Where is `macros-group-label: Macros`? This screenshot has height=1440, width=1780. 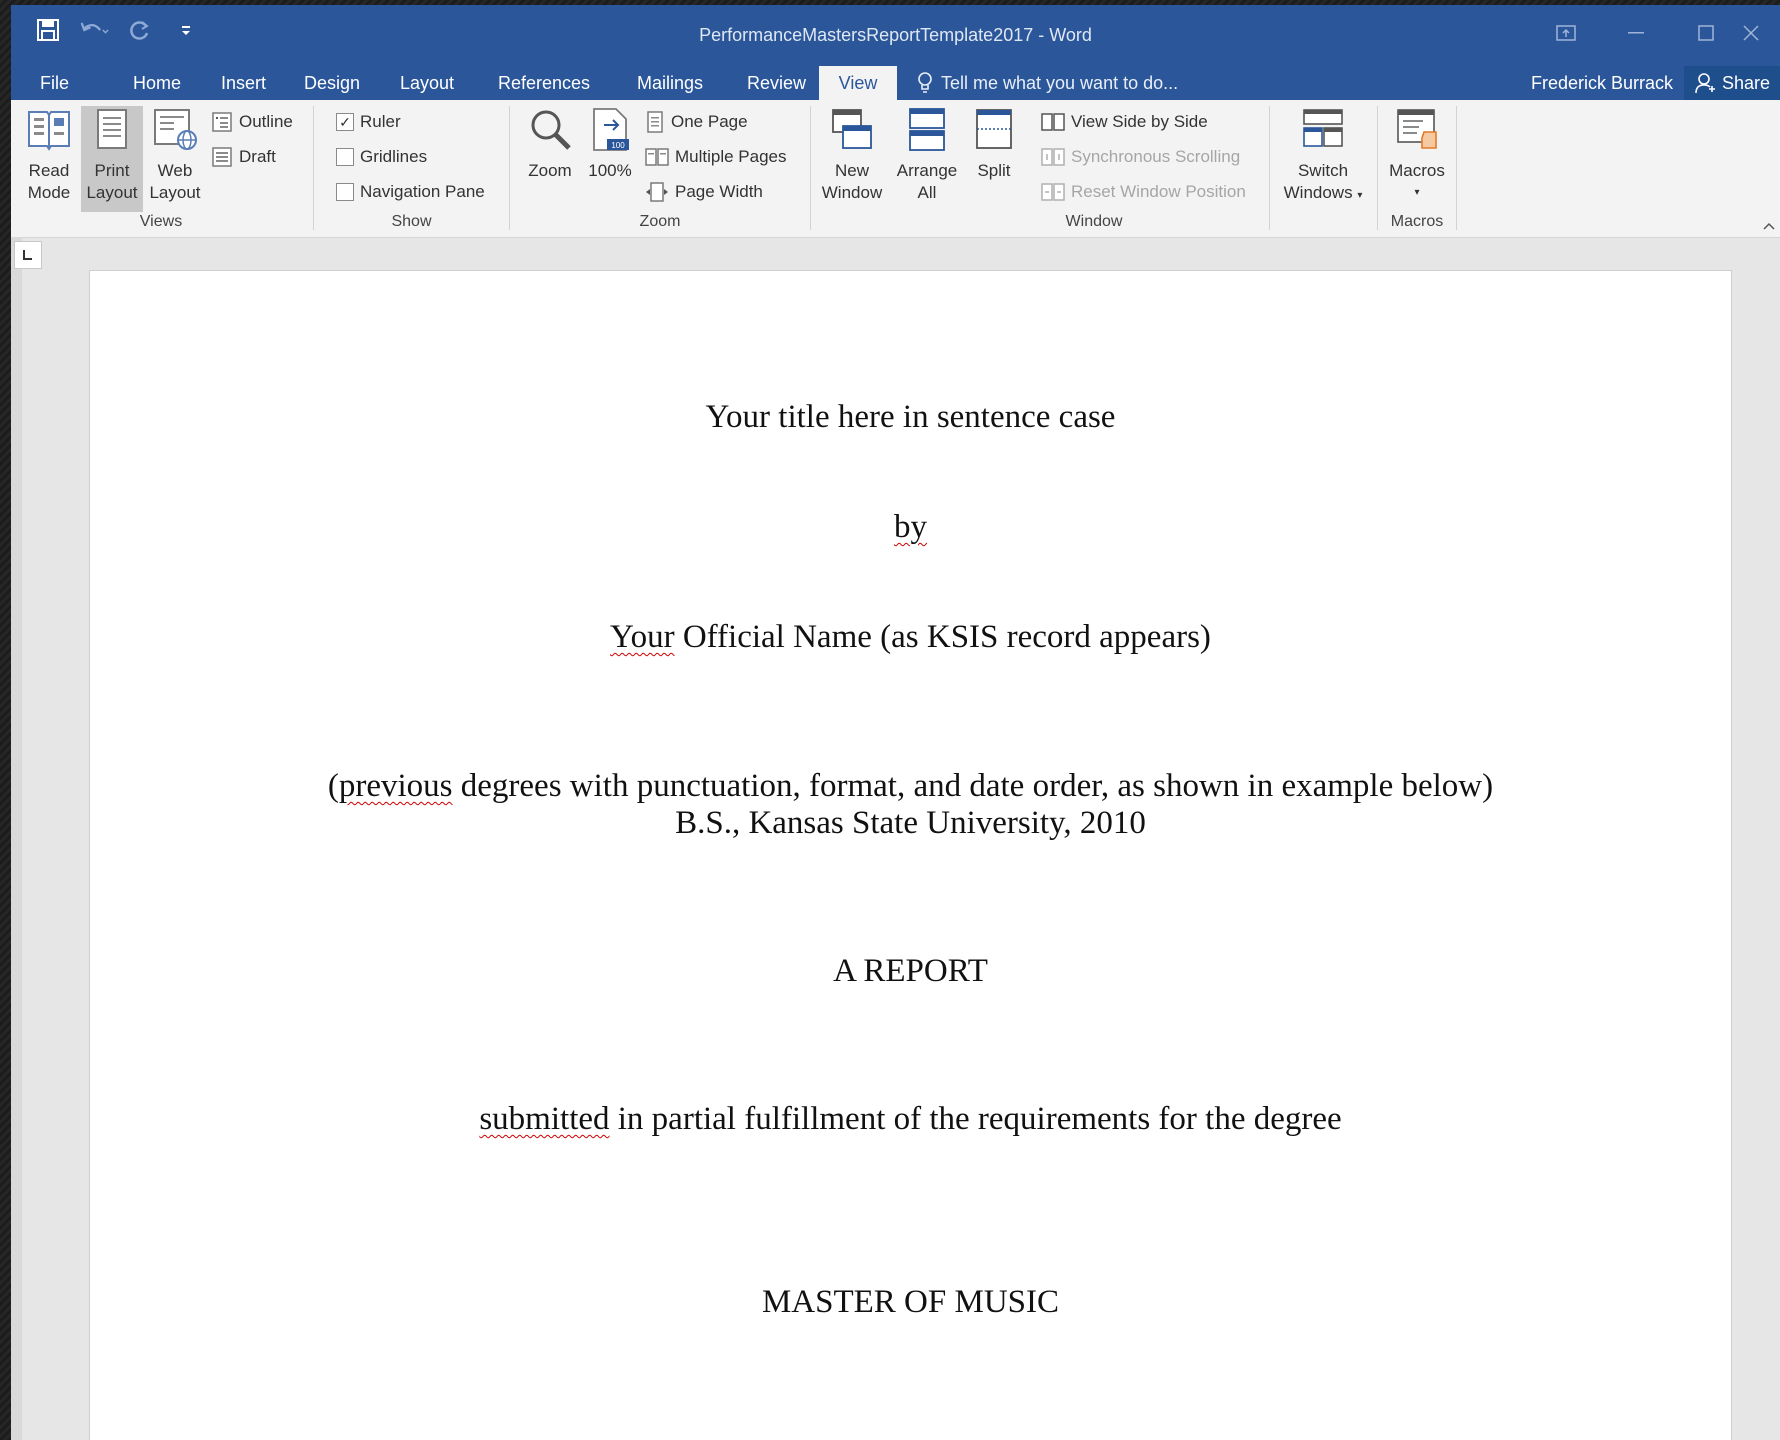 macros-group-label: Macros is located at coordinates (1417, 221).